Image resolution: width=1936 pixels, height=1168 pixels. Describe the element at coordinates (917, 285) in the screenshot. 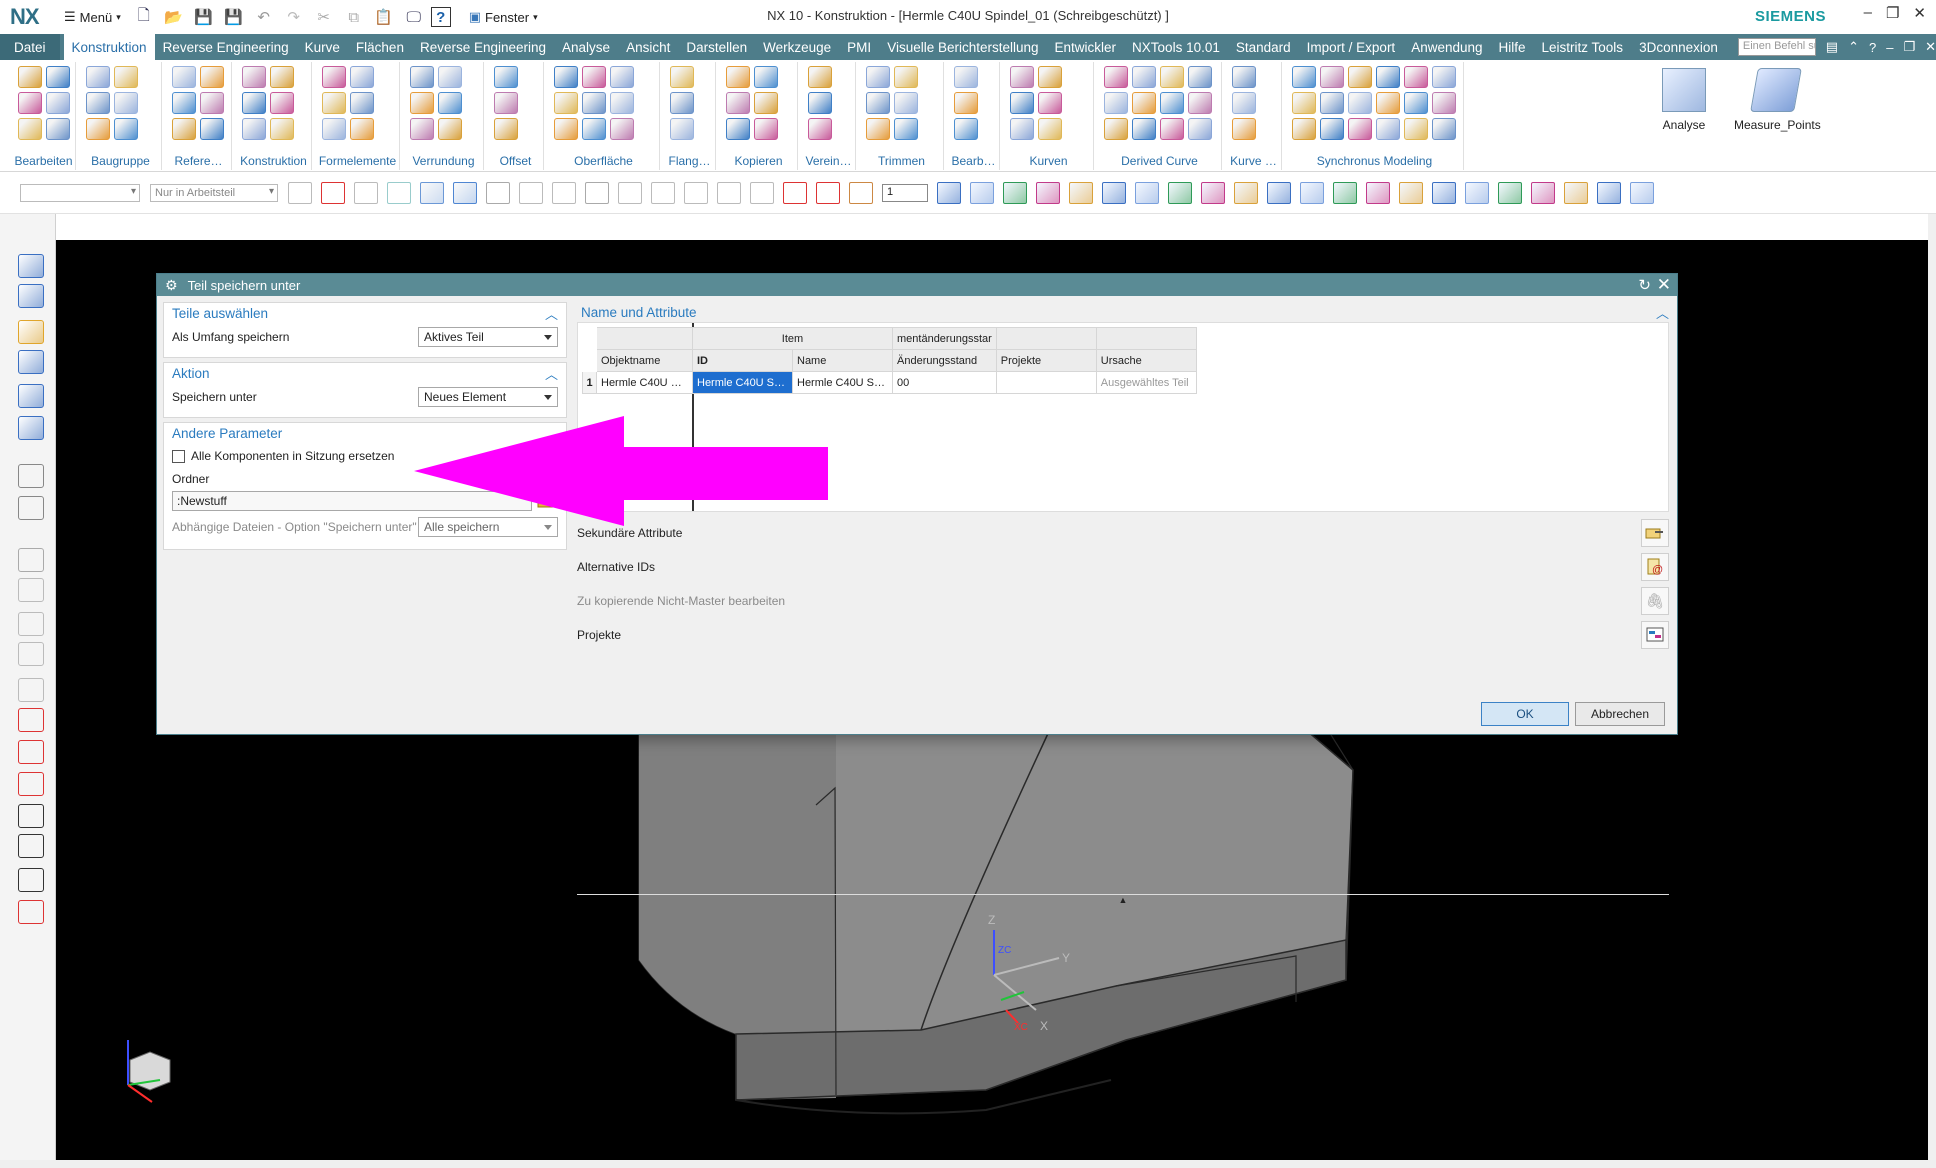

I see `dialog-title-bar: ⚙ Teil speichern unter ↻ ✕` at that location.